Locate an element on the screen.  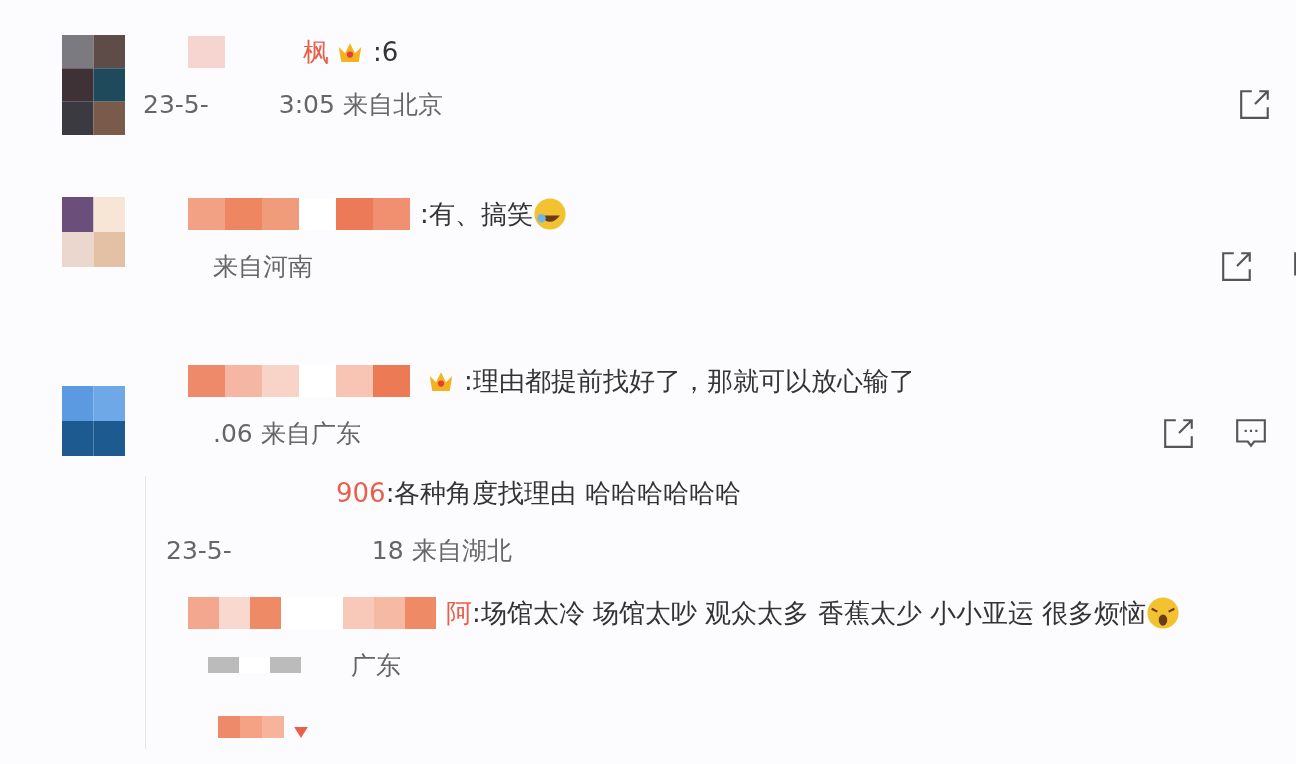
comment-text: :有、搞笑 is located at coordinates (476, 214).